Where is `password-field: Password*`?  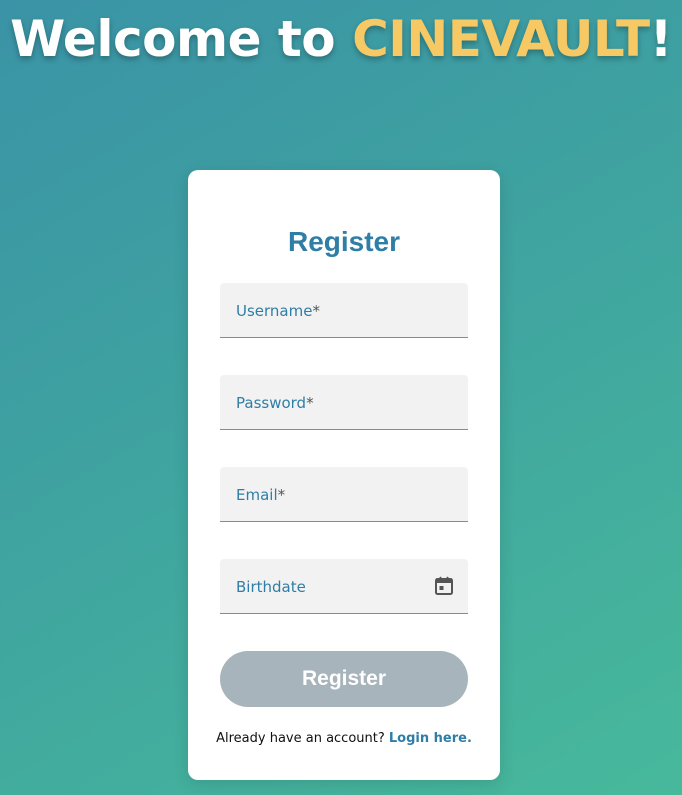 password-field: Password* is located at coordinates (344, 402).